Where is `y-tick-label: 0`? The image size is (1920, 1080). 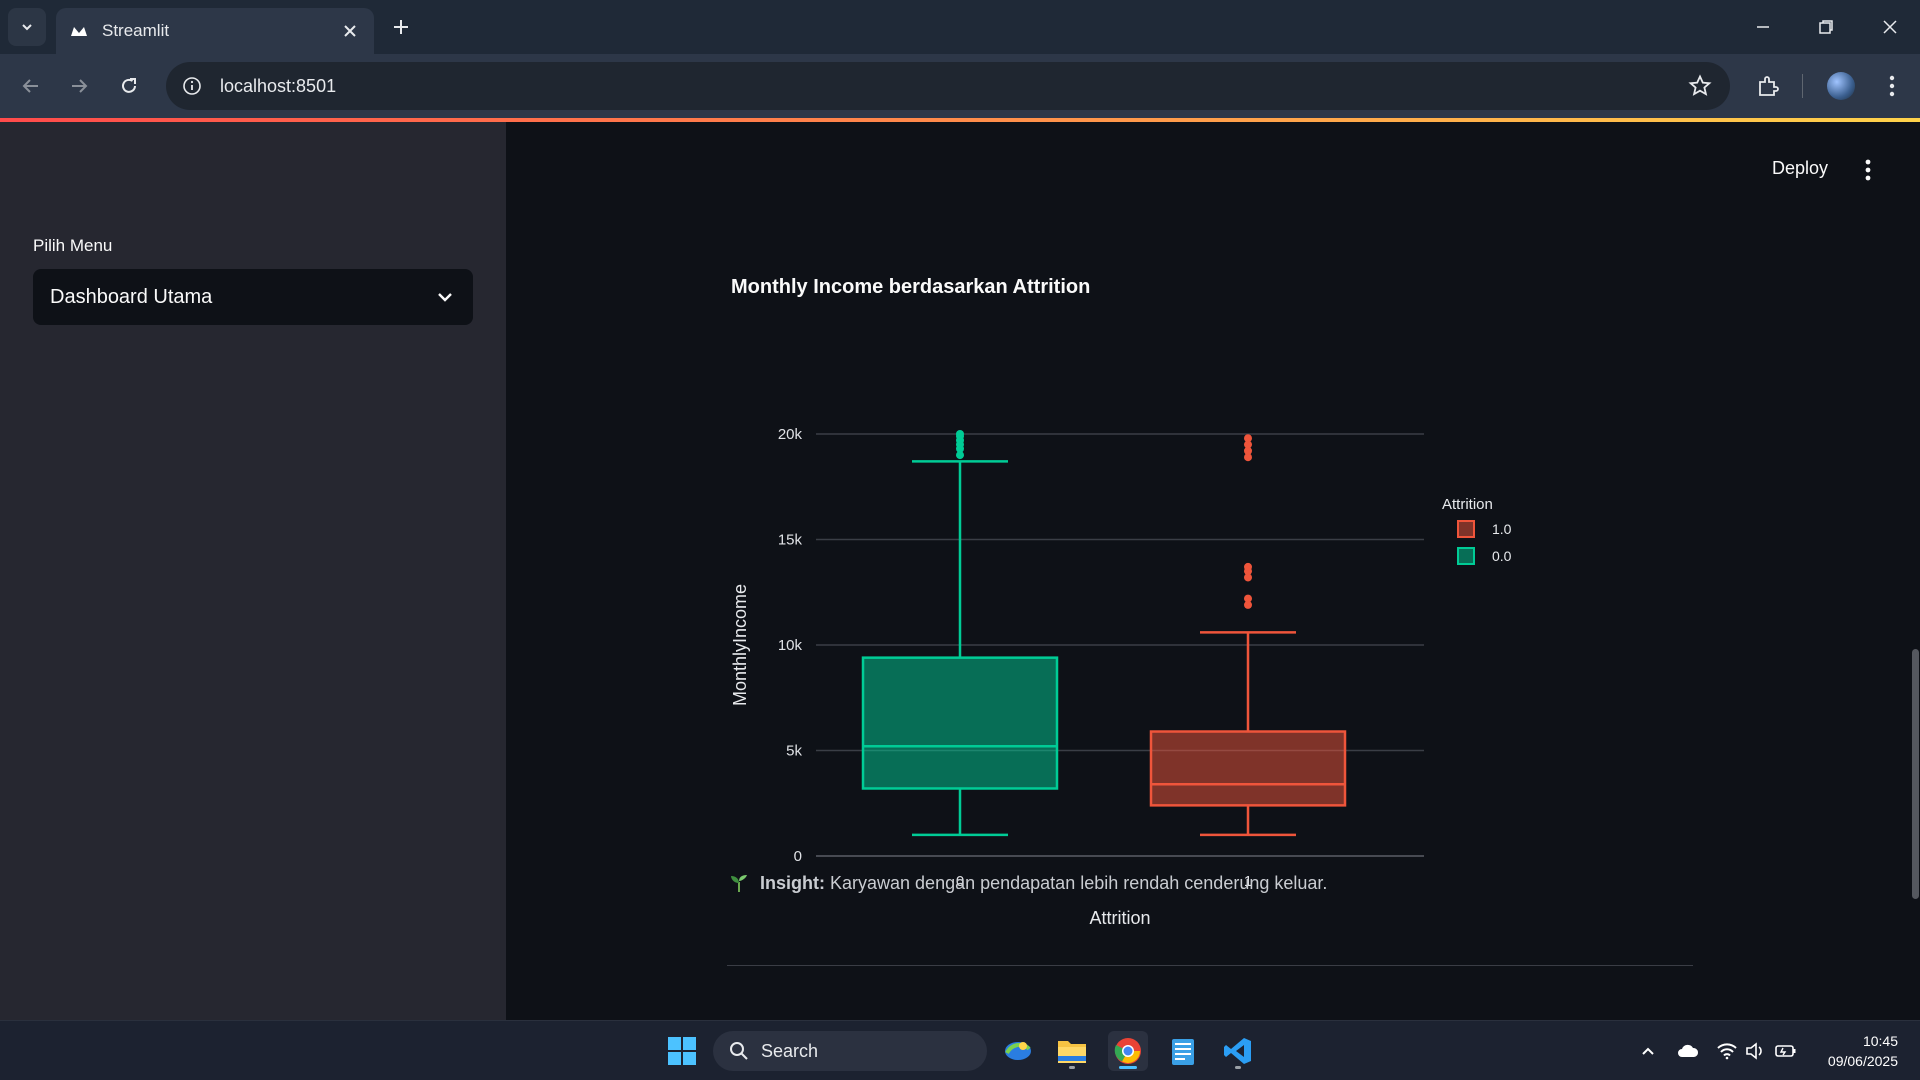
y-tick-label: 0 is located at coordinates (798, 856).